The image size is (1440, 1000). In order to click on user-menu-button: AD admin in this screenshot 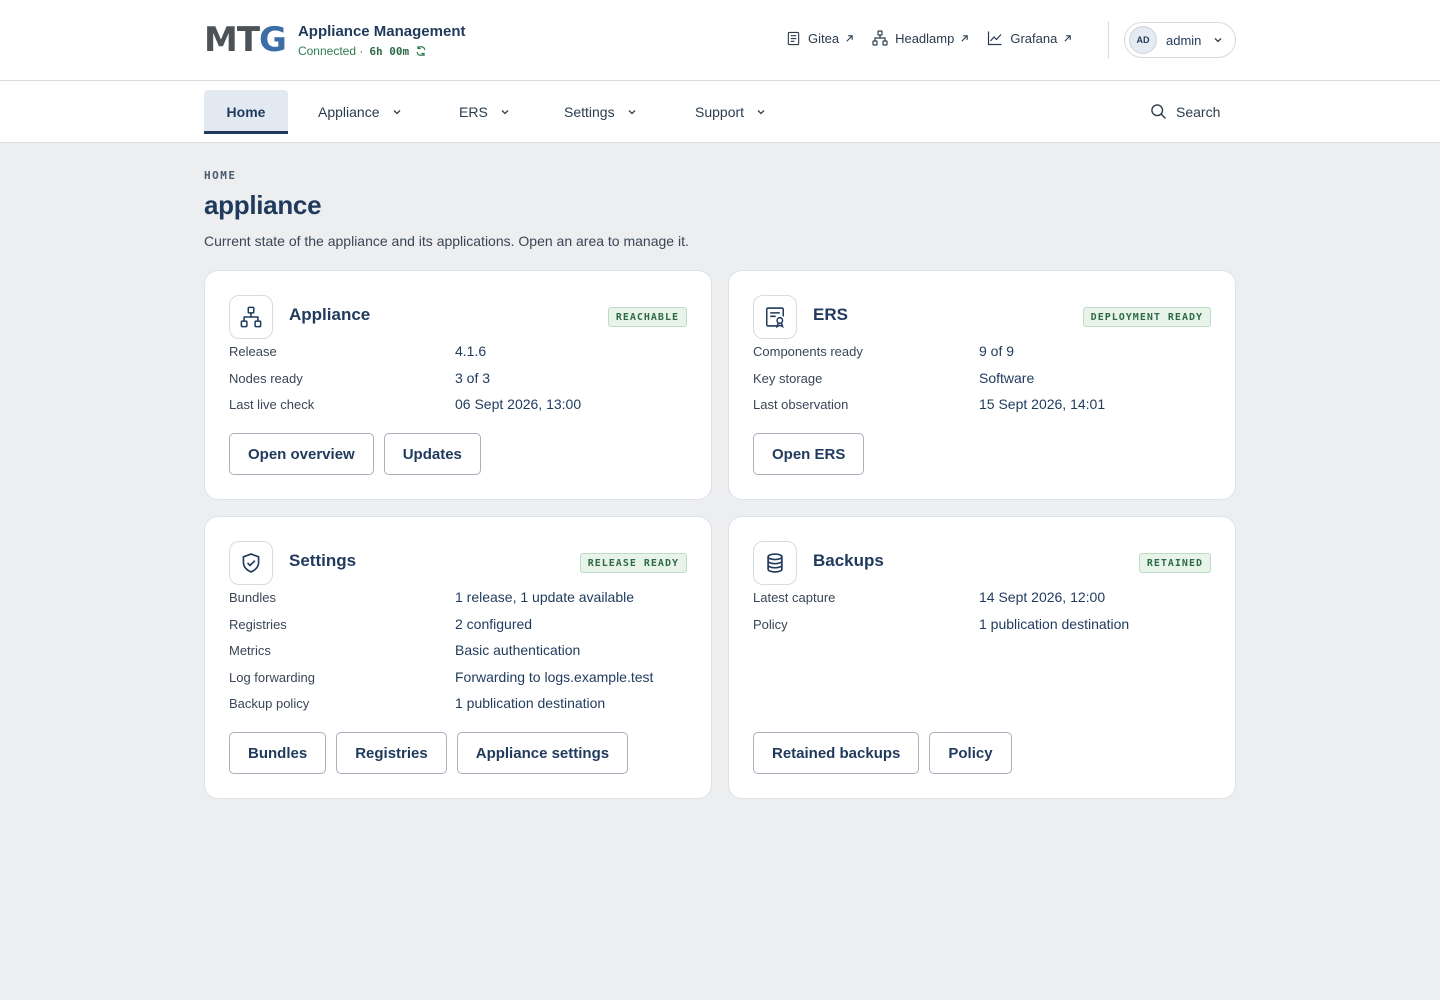, I will do `click(1180, 40)`.